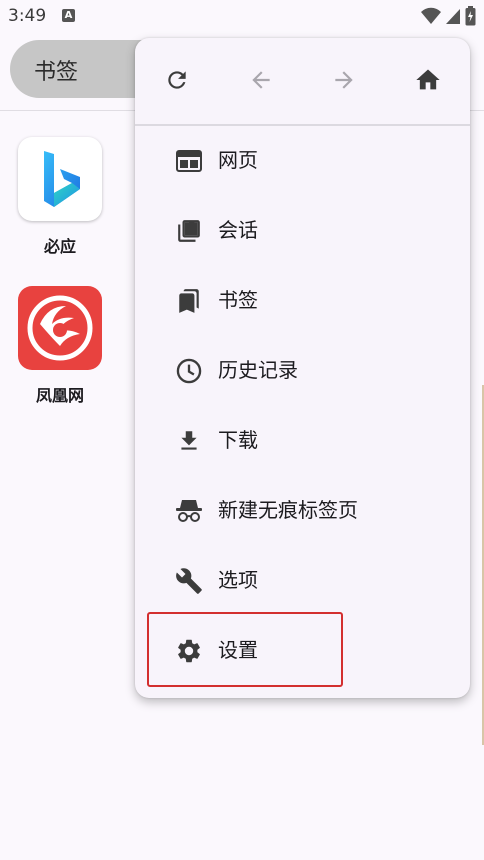 The height and width of the screenshot is (860, 484). I want to click on status-icons, so click(448, 16).